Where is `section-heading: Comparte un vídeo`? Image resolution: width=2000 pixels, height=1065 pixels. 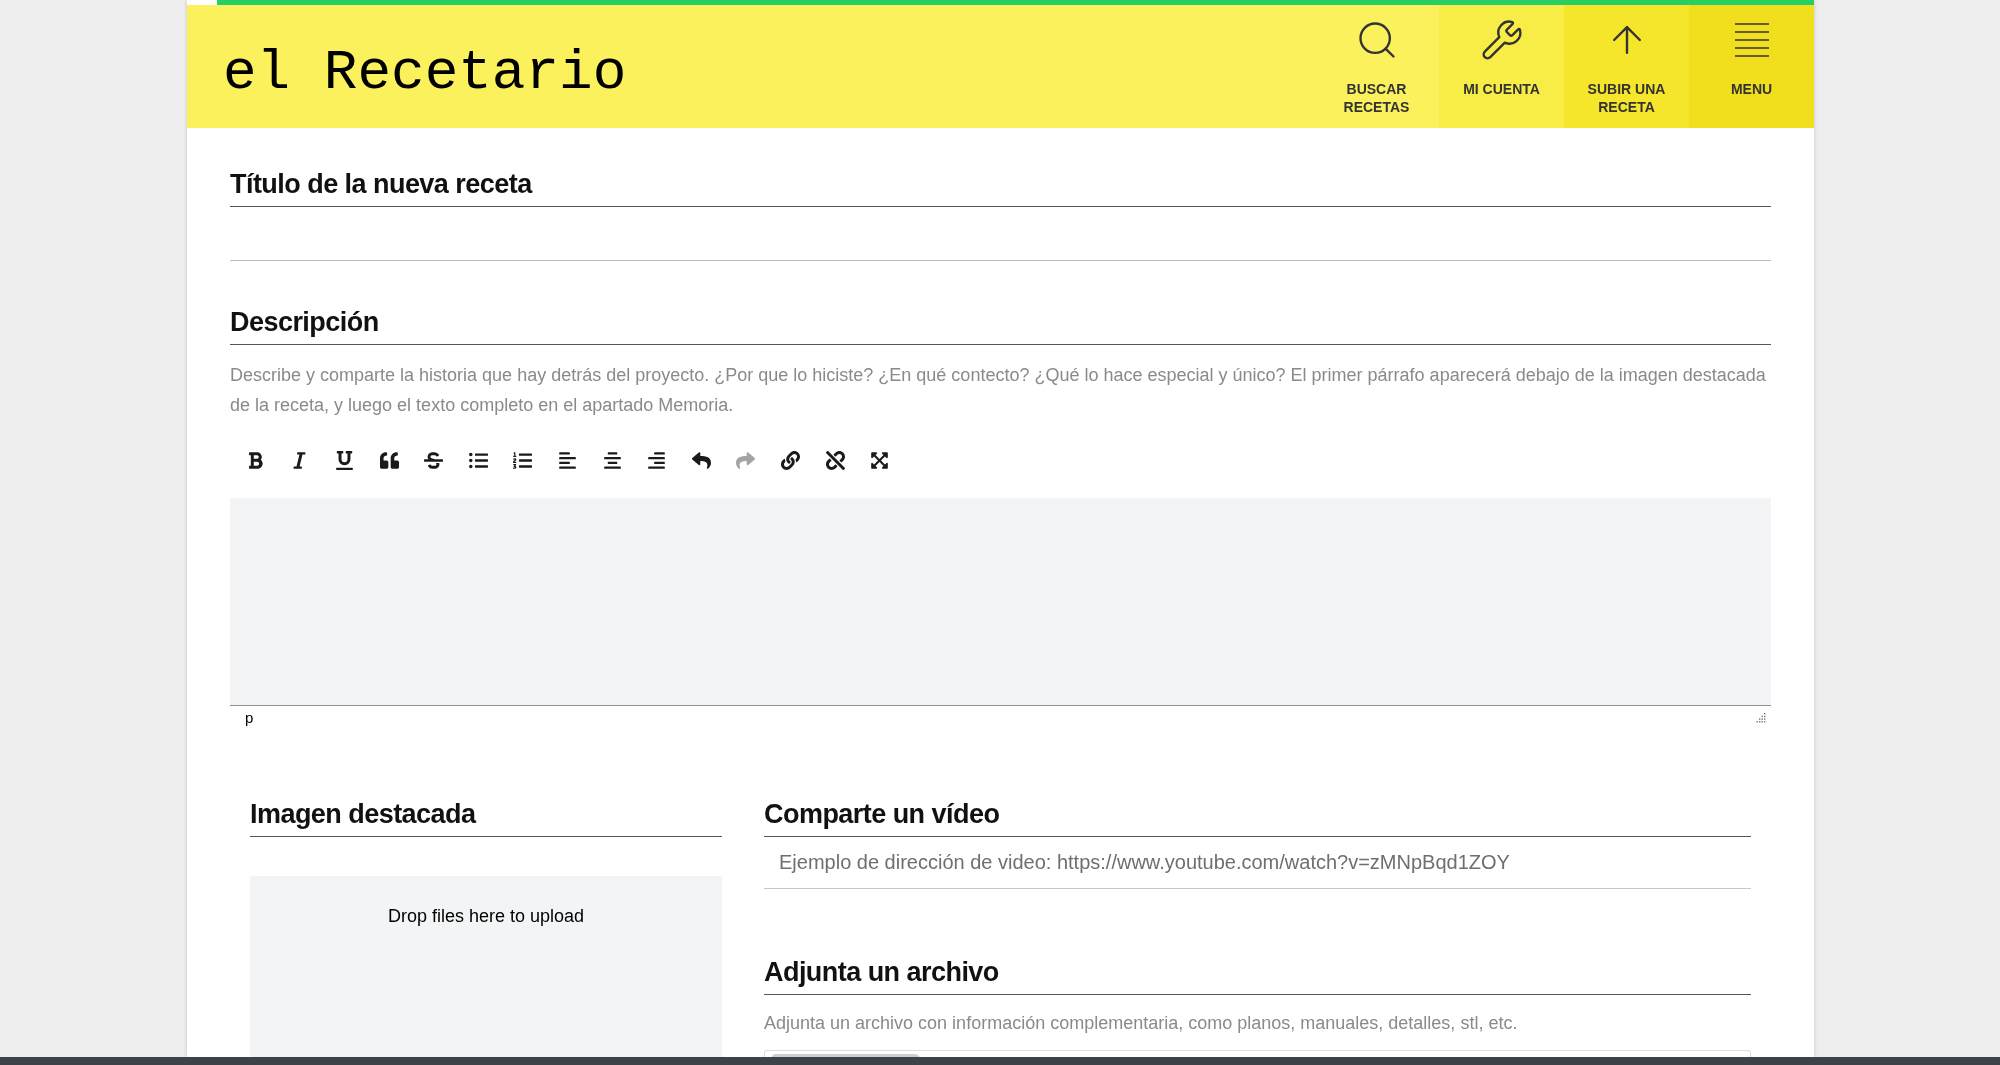 section-heading: Comparte un vídeo is located at coordinates (882, 814).